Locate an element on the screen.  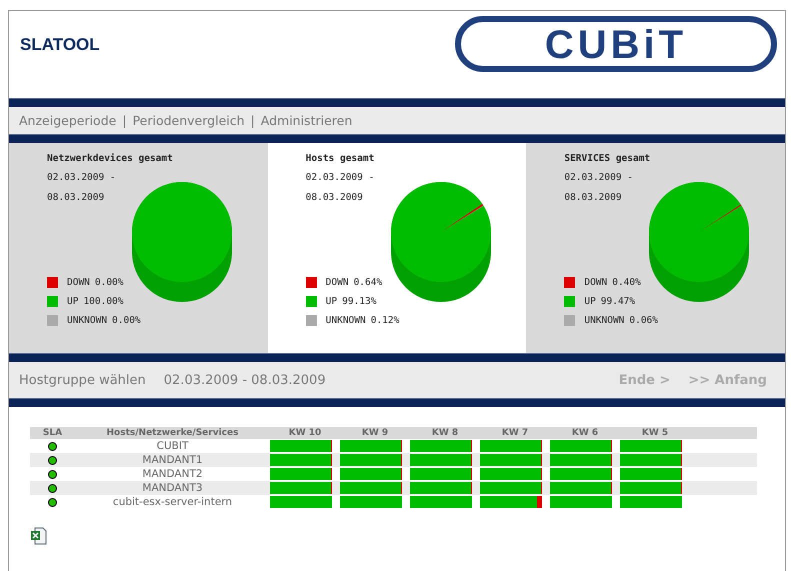
logo-text: CUBiT is located at coordinates (616, 45).